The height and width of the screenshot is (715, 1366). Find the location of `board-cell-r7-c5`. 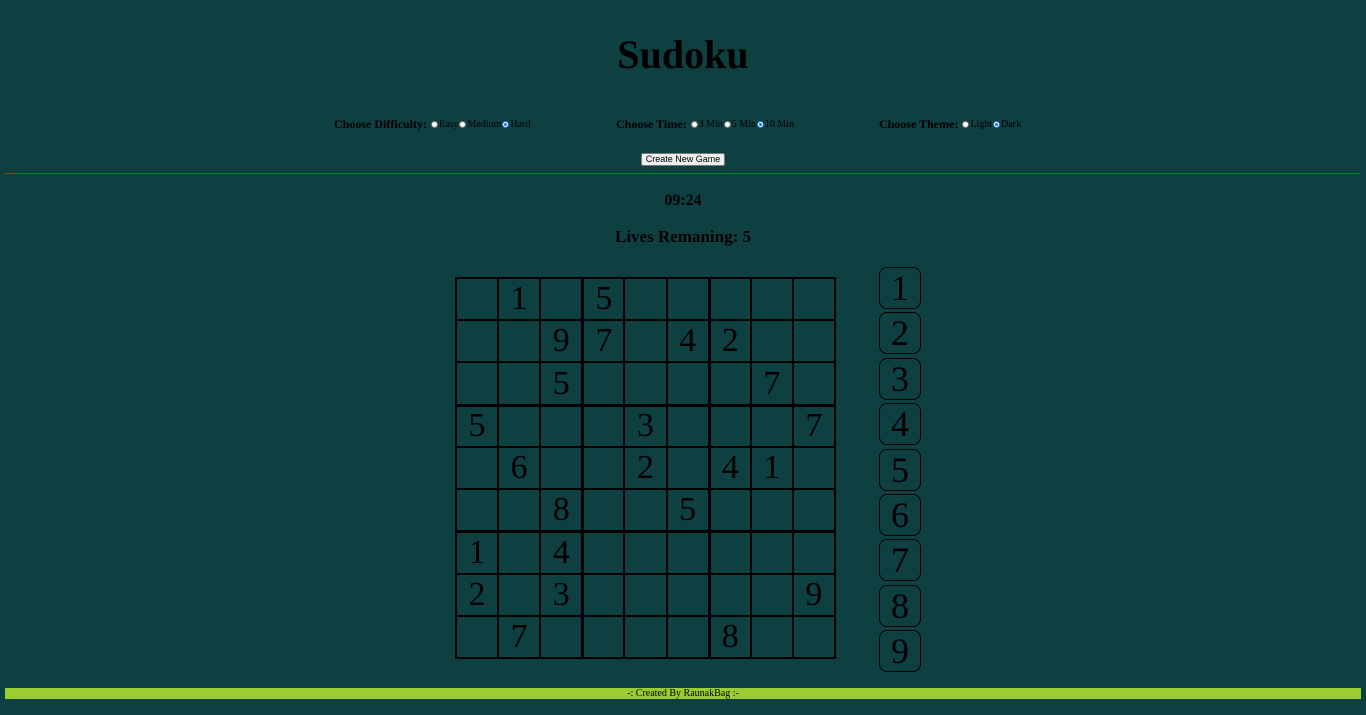

board-cell-r7-c5 is located at coordinates (645, 552).